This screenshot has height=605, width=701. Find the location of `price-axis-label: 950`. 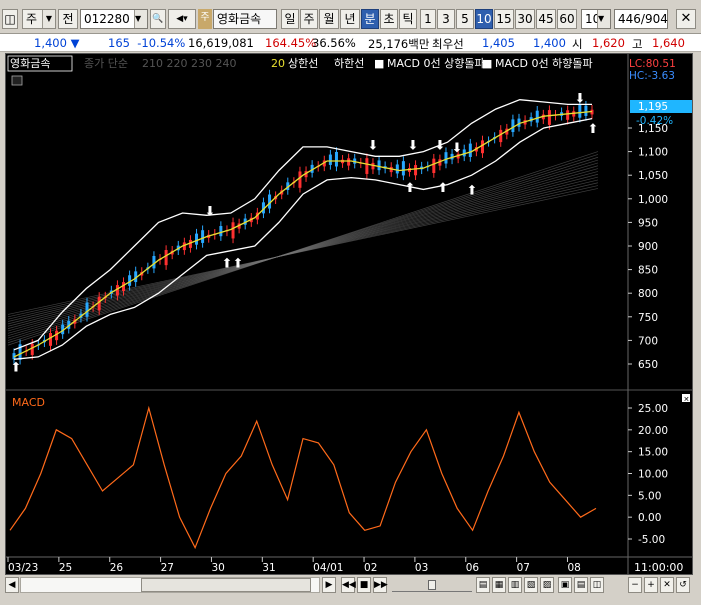

price-axis-label: 950 is located at coordinates (648, 223).